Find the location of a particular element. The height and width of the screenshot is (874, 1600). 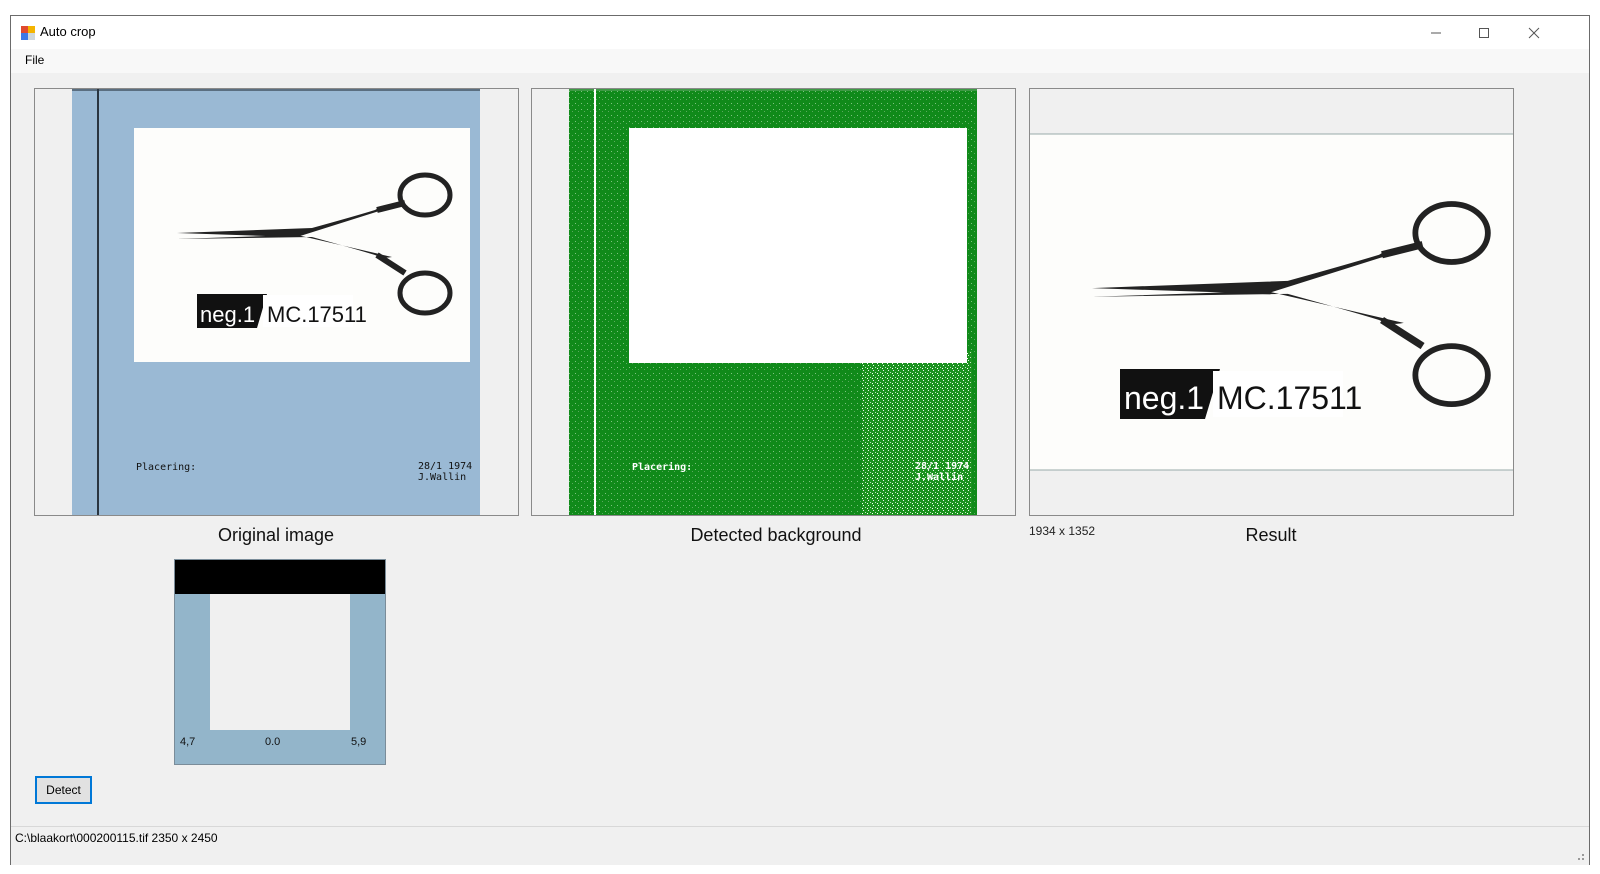

original-author-label: J.Wallin is located at coordinates (442, 477).